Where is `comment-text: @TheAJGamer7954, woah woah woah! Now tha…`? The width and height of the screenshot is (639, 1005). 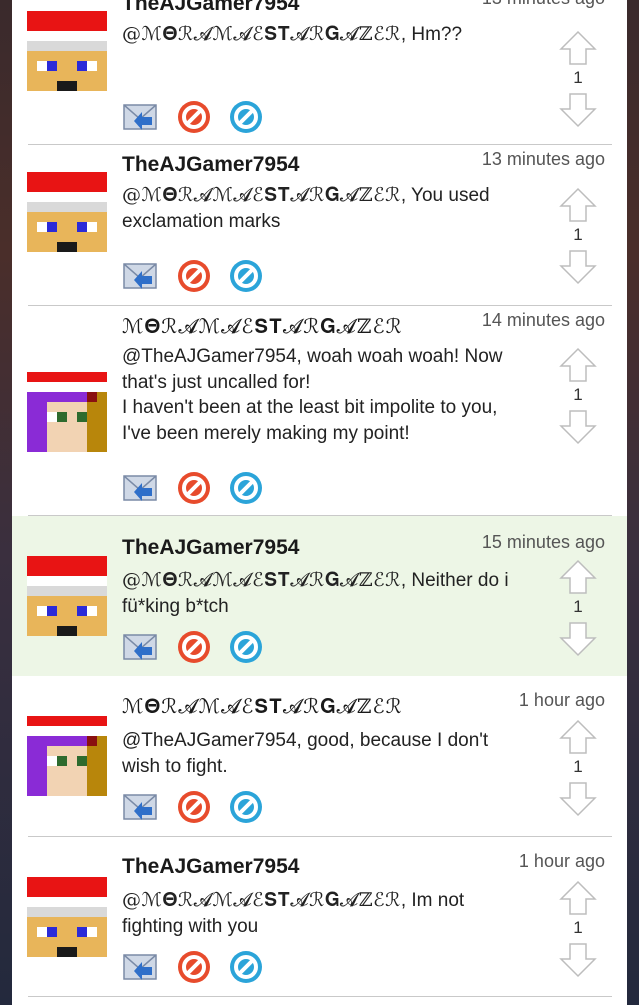 comment-text: @TheAJGamer7954, woah woah woah! Now tha… is located at coordinates (322, 395).